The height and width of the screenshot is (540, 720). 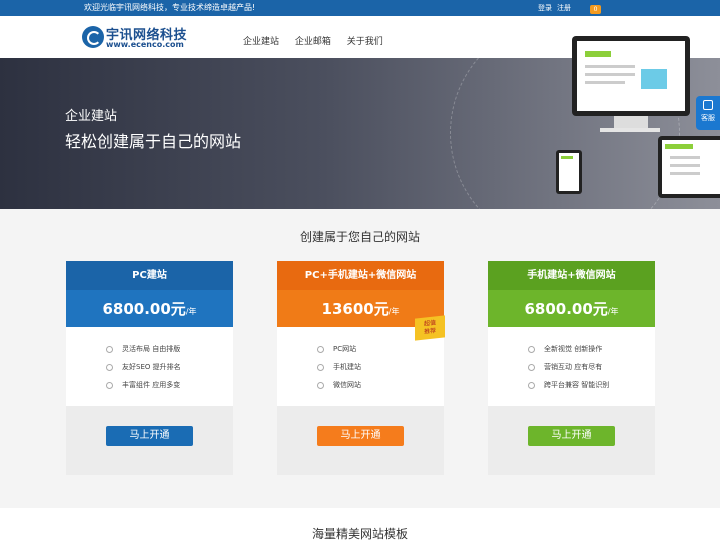 I want to click on plan-features: 灵活布局 自由排版 友好SEO 提升排名 丰富组件 应用多变, so click(x=149, y=367).